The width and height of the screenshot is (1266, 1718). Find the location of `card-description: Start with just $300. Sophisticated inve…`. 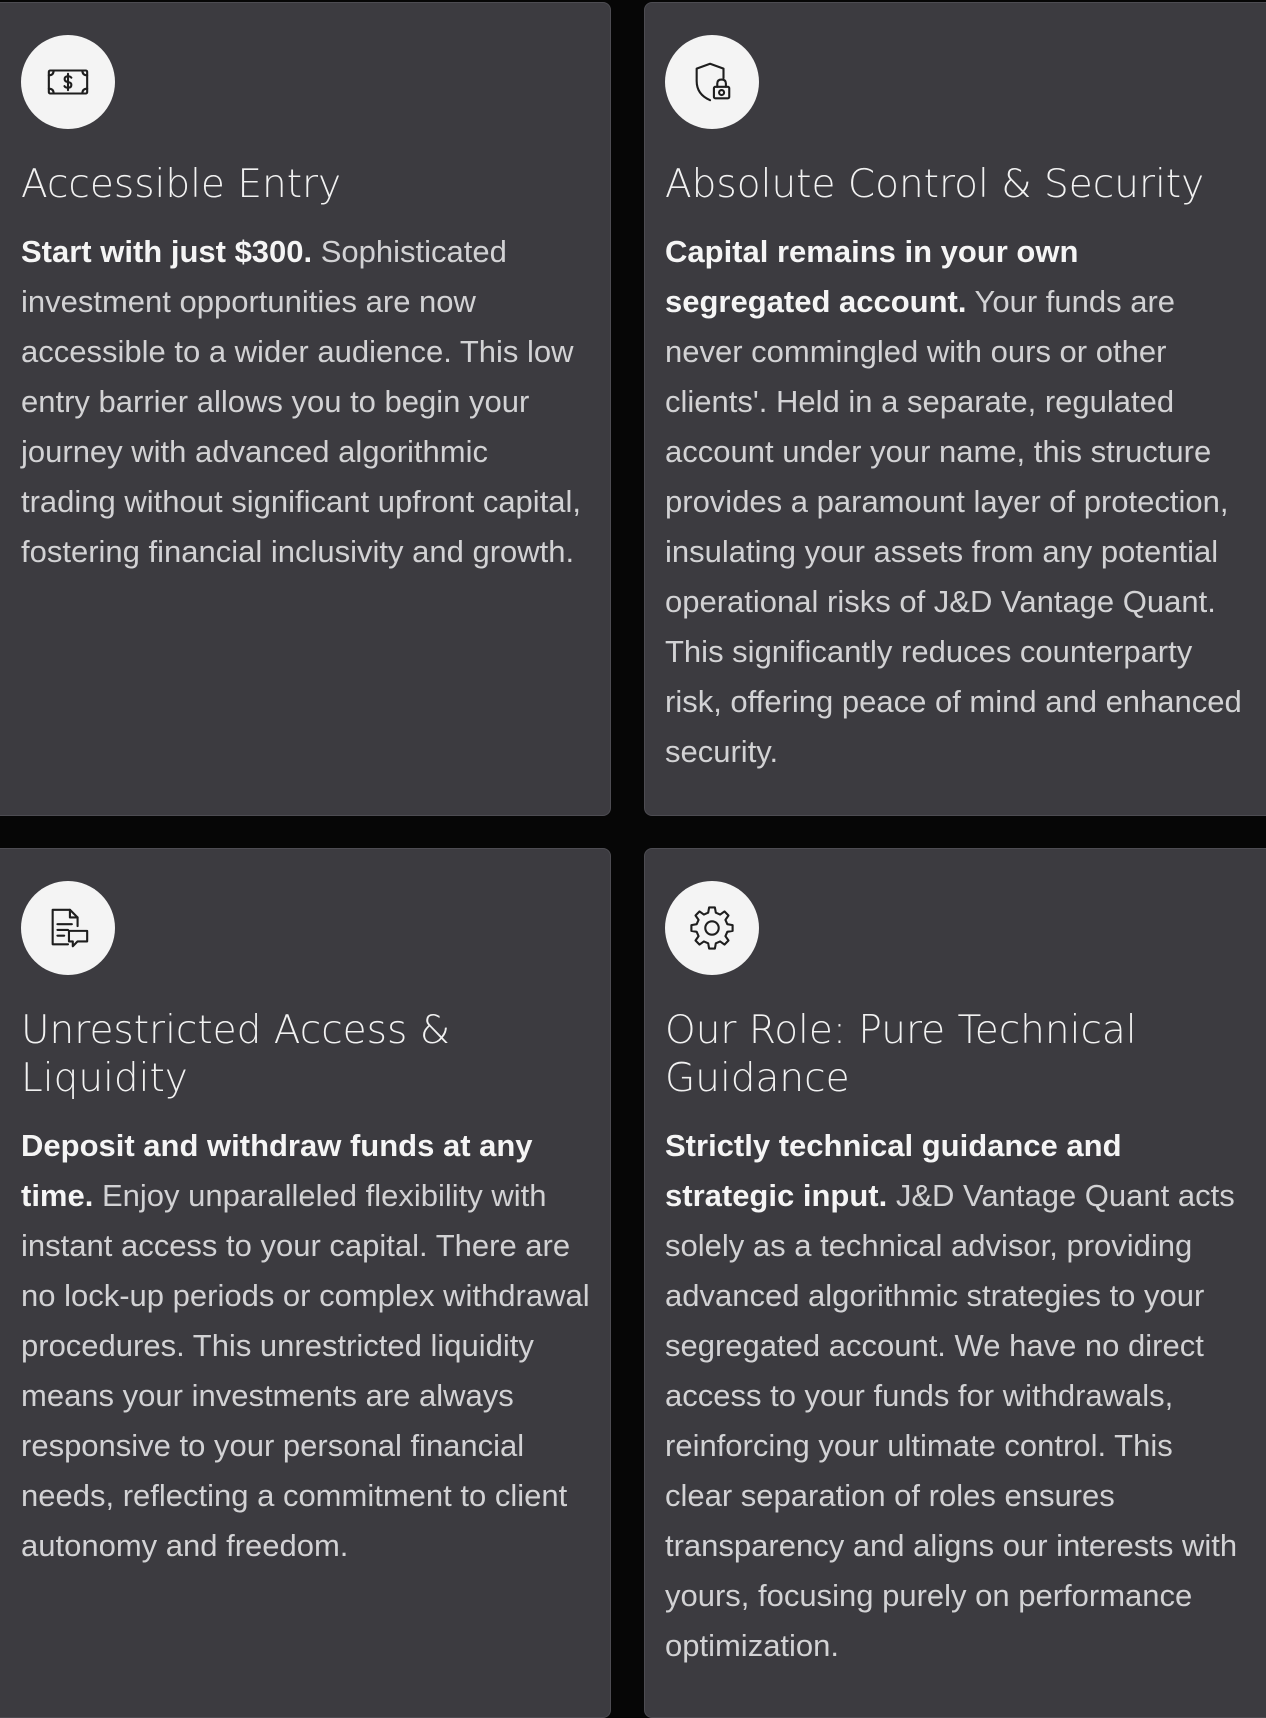

card-description: Start with just $300. Sophisticated inve… is located at coordinates (305, 402).